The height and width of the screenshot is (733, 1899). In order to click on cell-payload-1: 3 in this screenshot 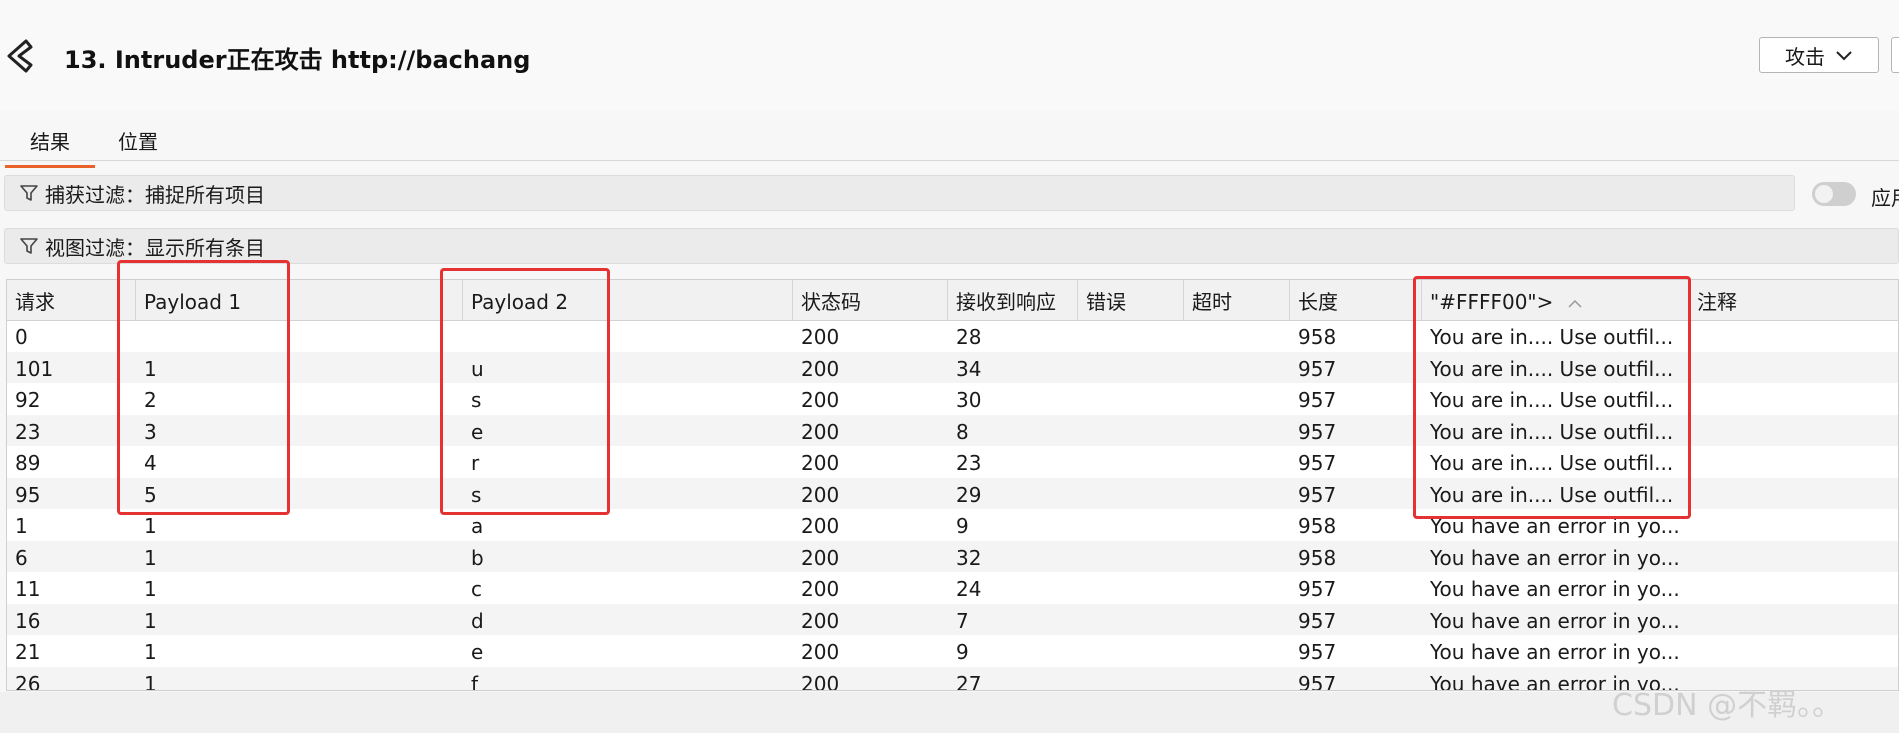, I will do `click(150, 431)`.